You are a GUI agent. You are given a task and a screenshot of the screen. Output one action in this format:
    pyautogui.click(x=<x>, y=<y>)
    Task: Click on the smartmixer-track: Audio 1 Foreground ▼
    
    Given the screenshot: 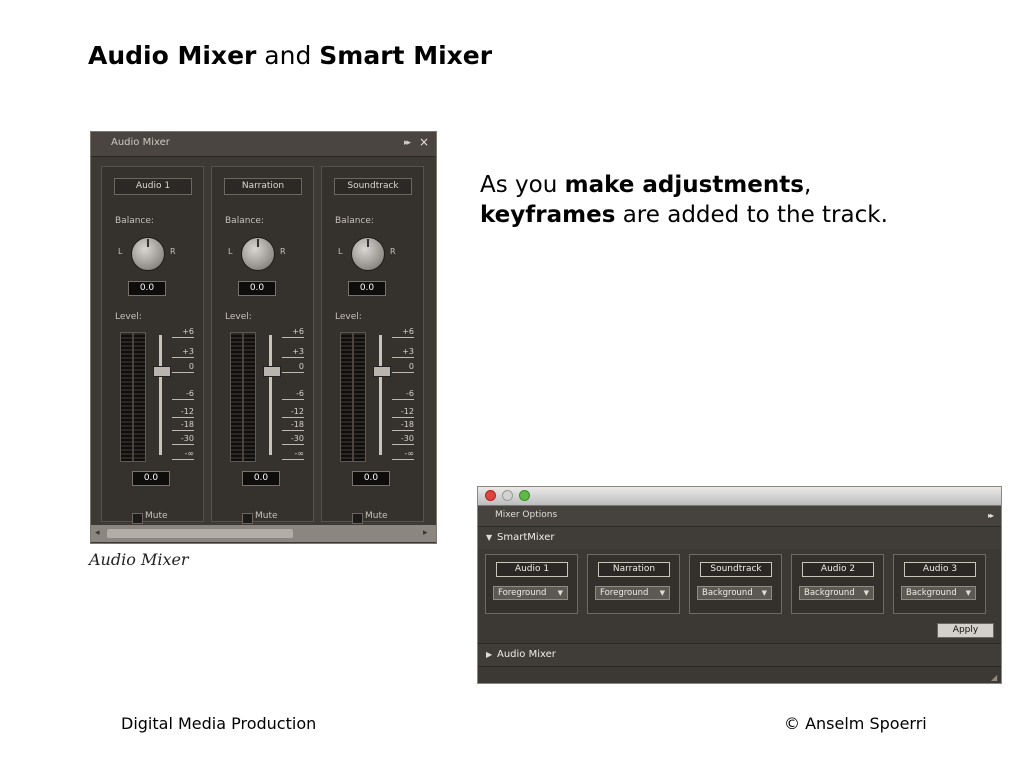 What is the action you would take?
    pyautogui.click(x=531, y=584)
    